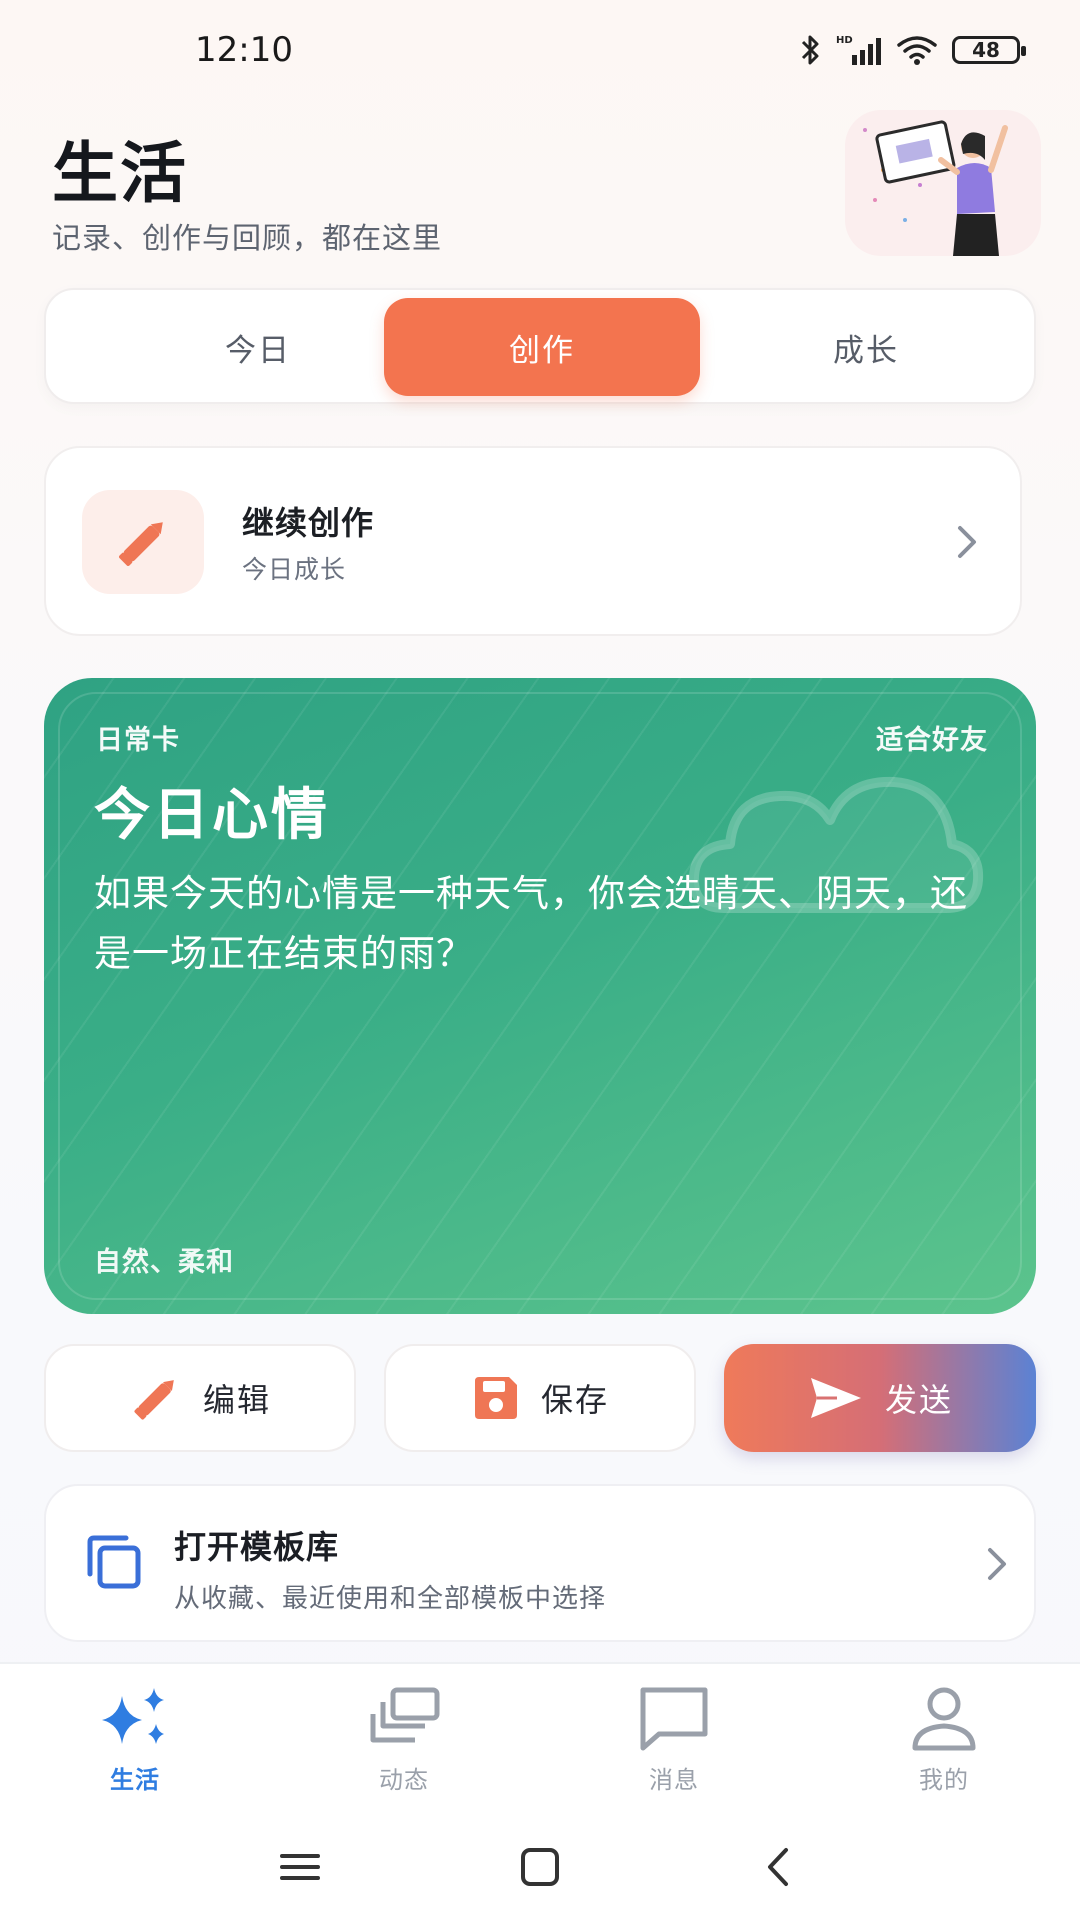 This screenshot has height=1920, width=1080. I want to click on continue-title: 继续创作, so click(308, 523).